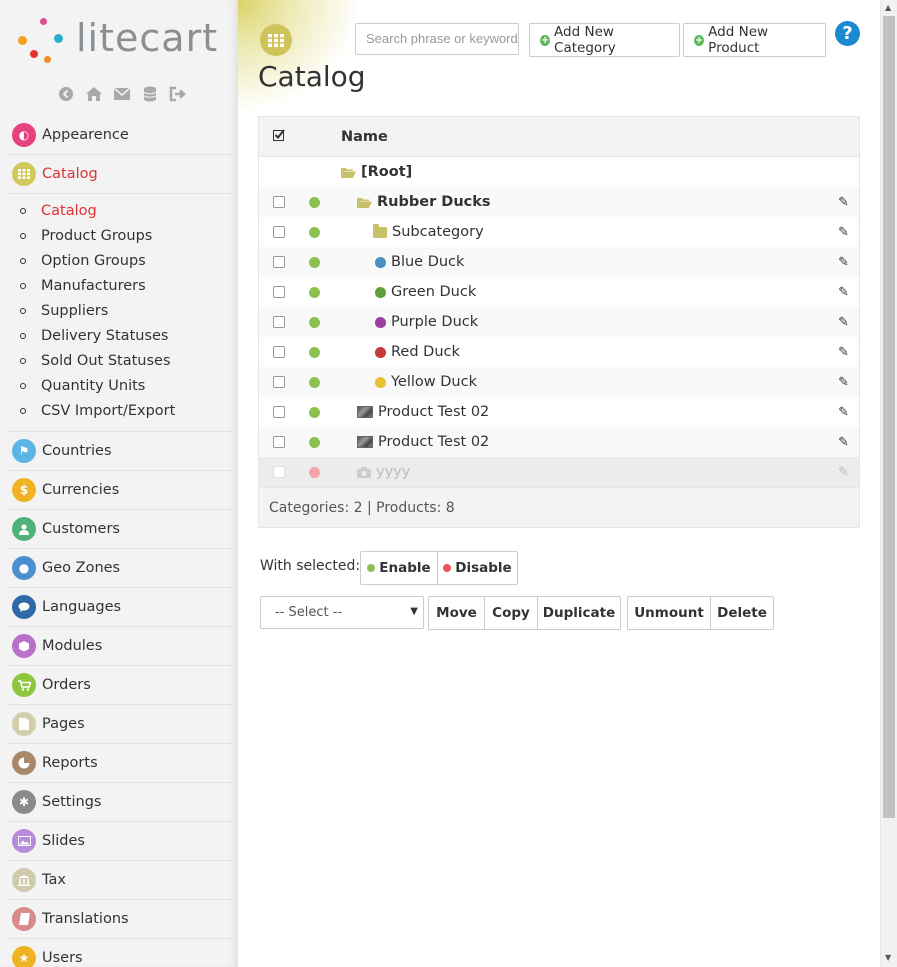 The width and height of the screenshot is (897, 967). Describe the element at coordinates (120, 310) in the screenshot. I see `subnav-item-suppliers: Suppliers` at that location.